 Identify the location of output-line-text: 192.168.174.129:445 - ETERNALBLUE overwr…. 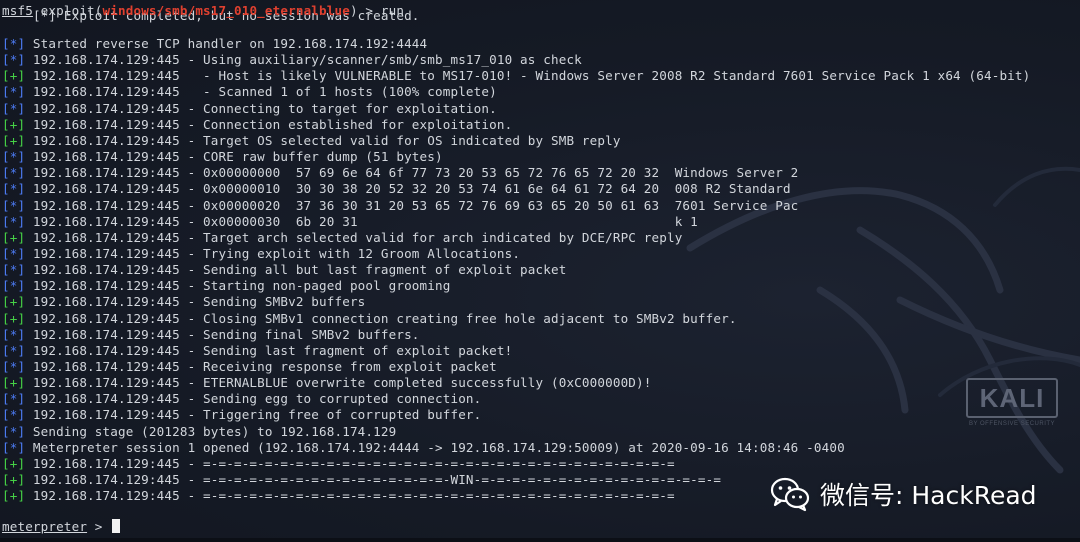
(338, 383).